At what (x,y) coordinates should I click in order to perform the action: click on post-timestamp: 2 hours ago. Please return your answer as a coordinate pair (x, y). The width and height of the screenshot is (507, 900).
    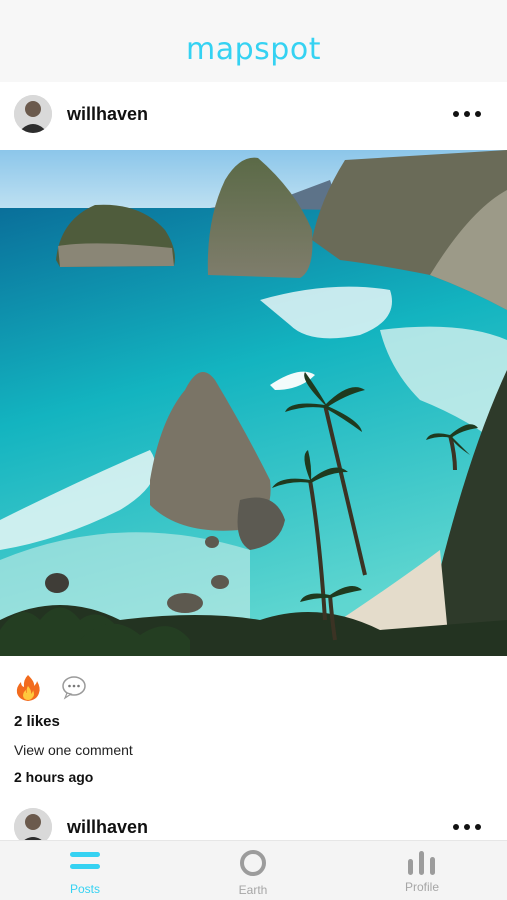
    Looking at the image, I should click on (54, 777).